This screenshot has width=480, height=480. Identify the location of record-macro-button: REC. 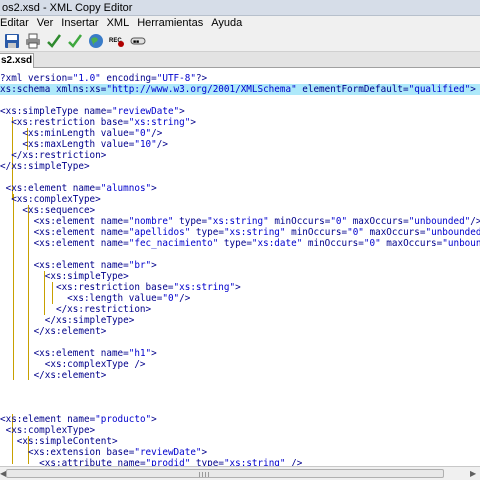
(117, 41).